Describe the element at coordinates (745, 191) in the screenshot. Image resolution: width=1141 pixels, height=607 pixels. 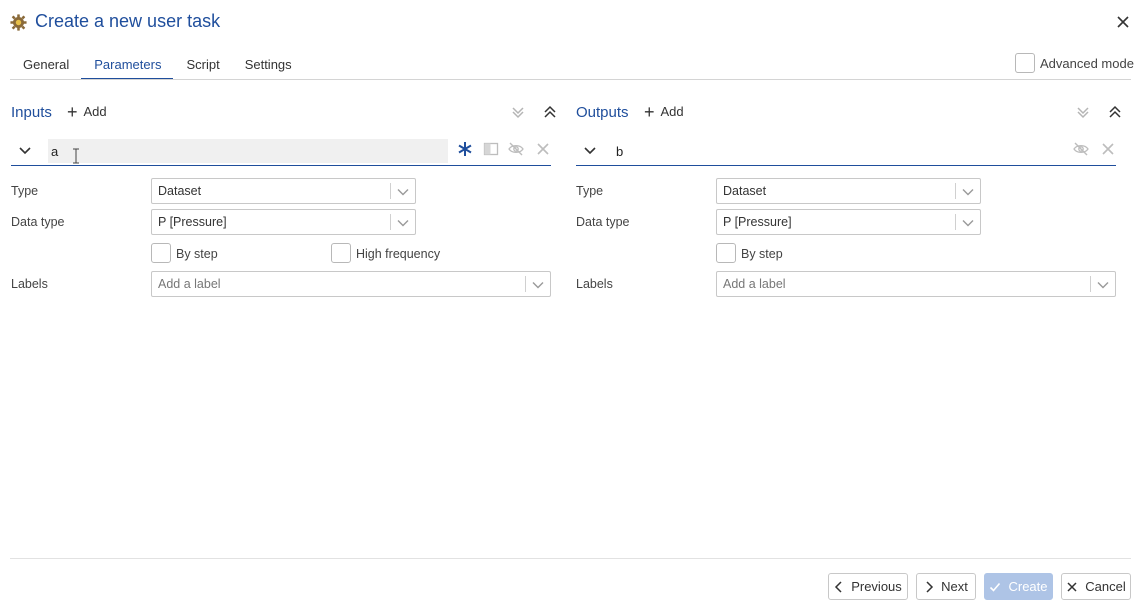
I see `output-type-value: Dataset` at that location.